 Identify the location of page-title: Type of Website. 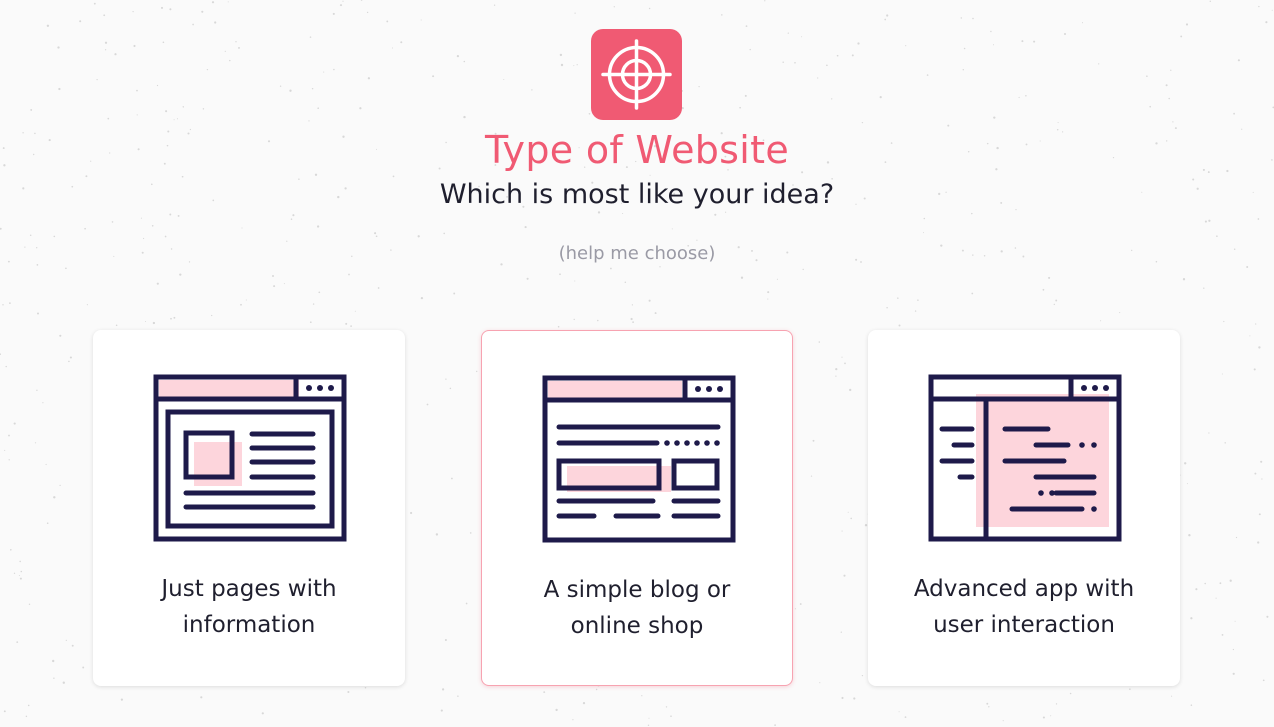
(637, 150).